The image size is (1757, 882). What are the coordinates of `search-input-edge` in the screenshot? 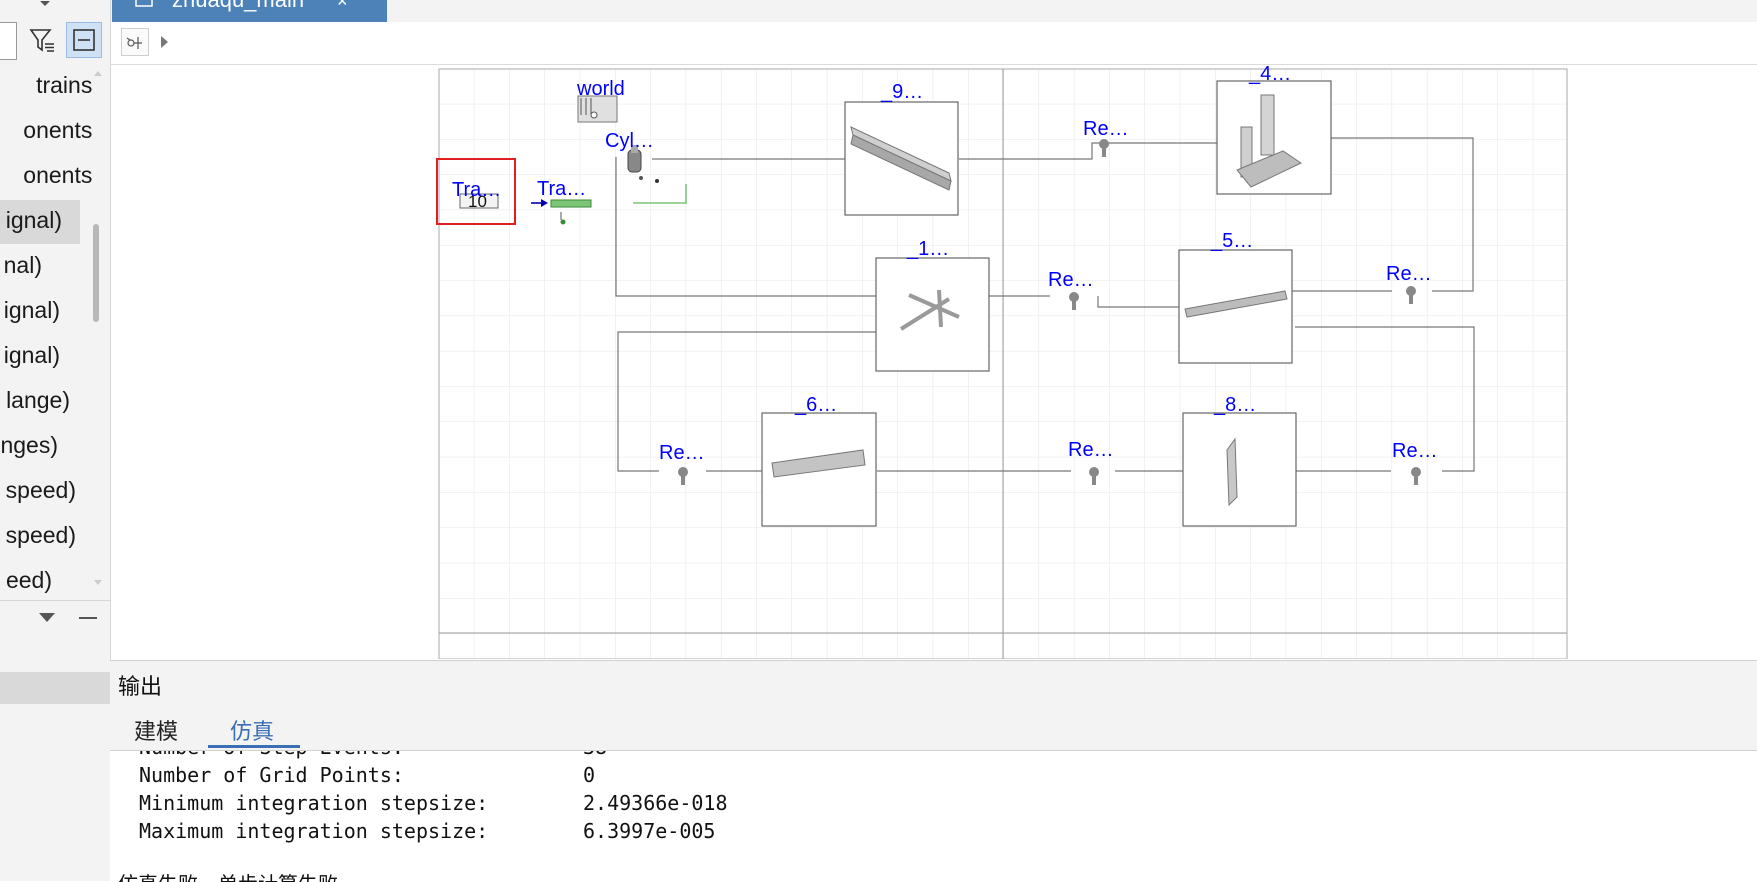 It's located at (5, 1).